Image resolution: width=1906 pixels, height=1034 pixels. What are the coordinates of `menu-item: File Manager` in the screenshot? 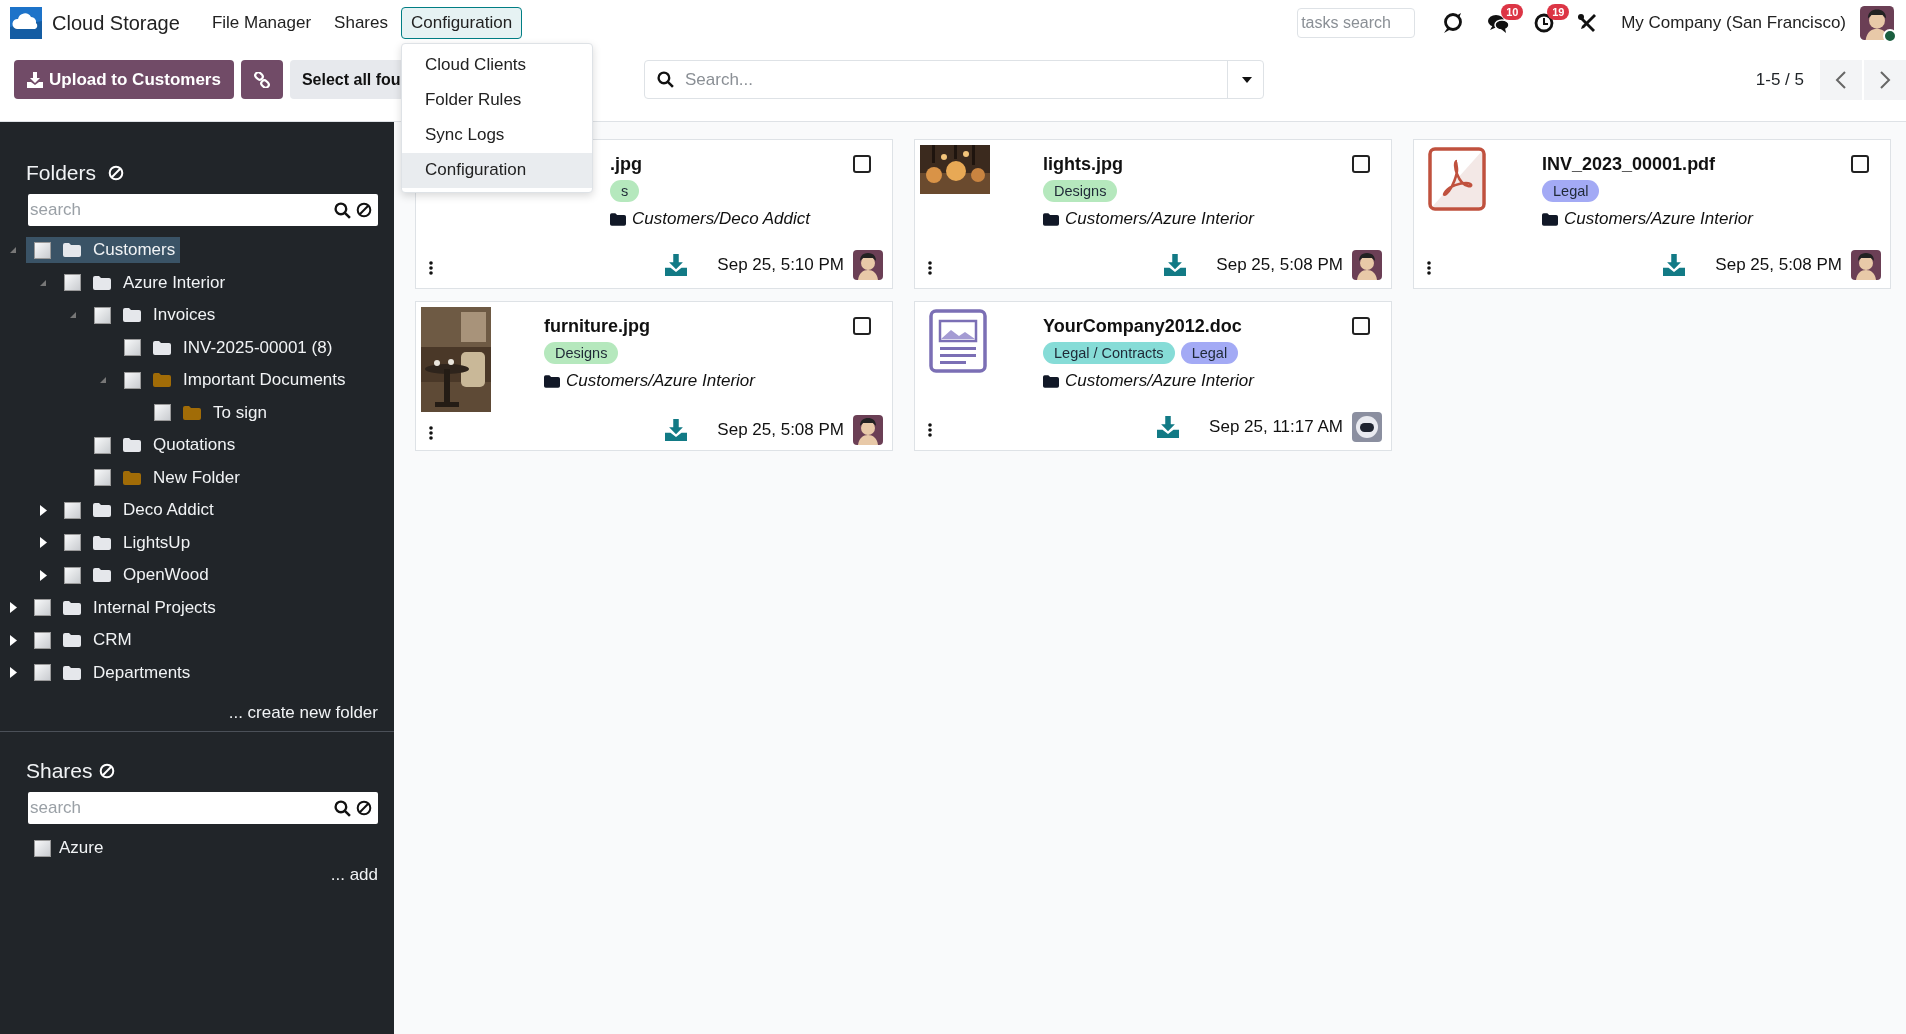 It's located at (261, 23).